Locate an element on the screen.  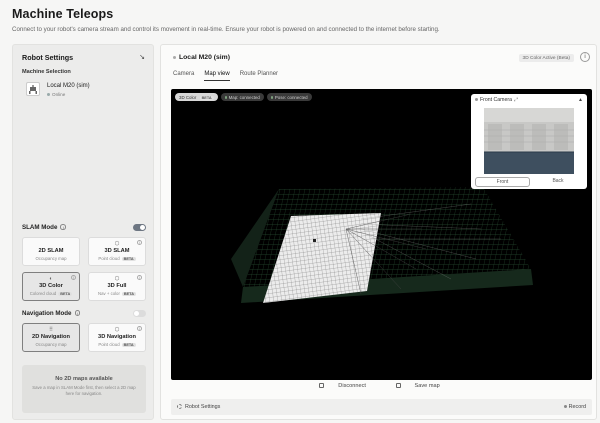
robot-settings-button: Robot Settings is located at coordinates (198, 407).